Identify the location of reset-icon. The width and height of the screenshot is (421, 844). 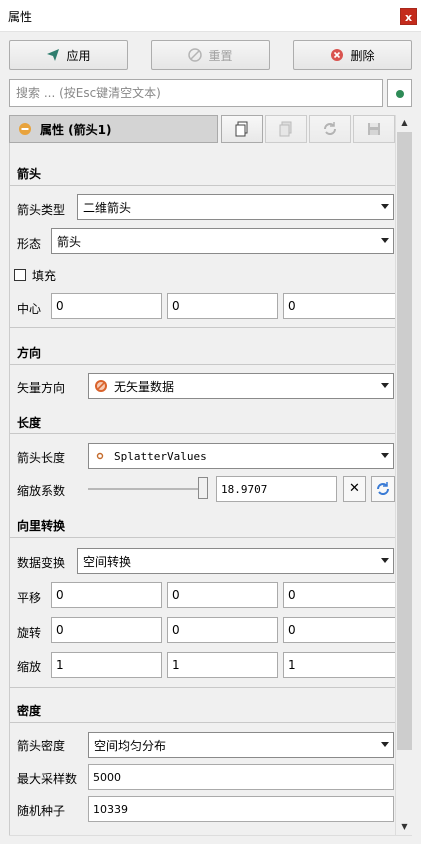
(195, 55).